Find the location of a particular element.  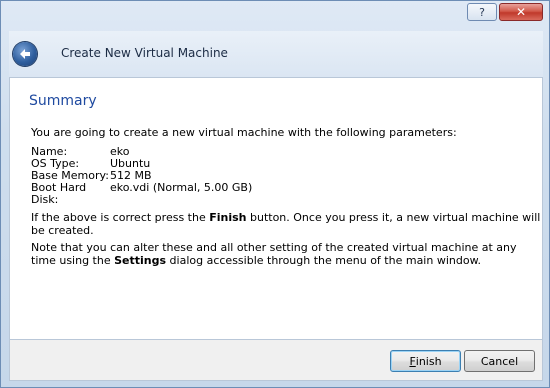

finish-note-bold: Finish is located at coordinates (228, 217).